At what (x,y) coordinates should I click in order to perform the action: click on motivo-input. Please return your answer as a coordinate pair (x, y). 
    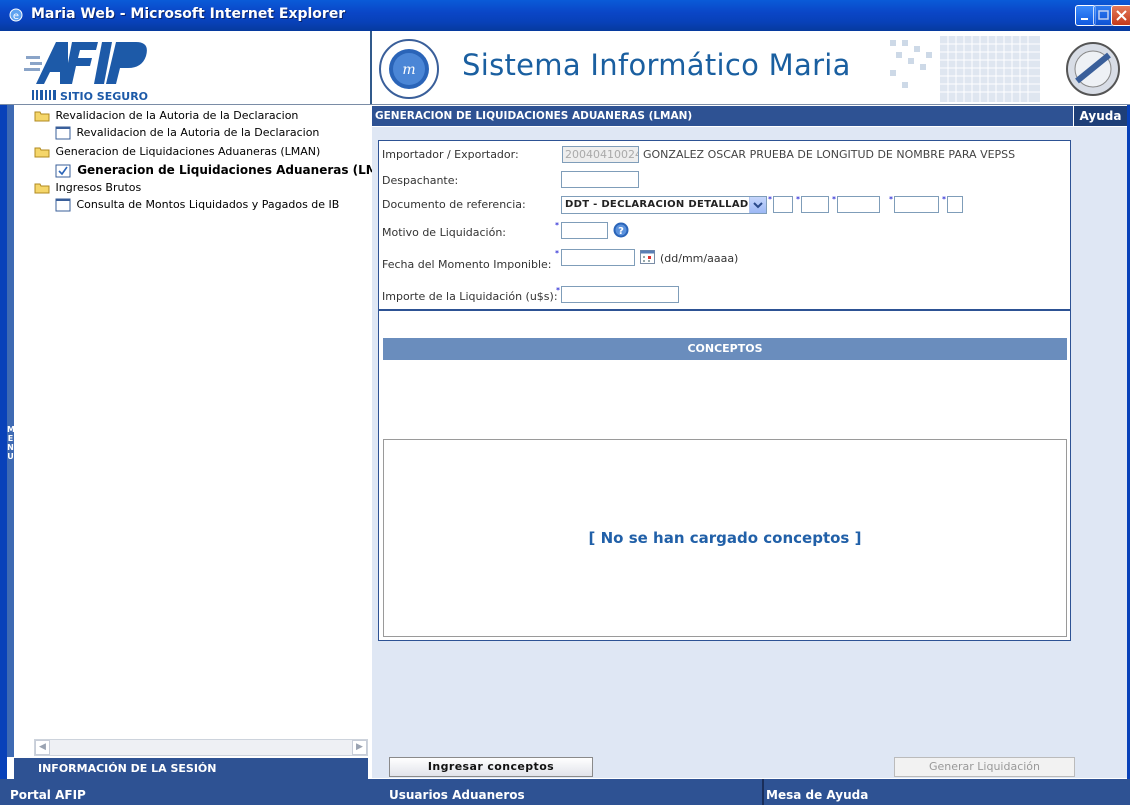
    Looking at the image, I should click on (584, 230).